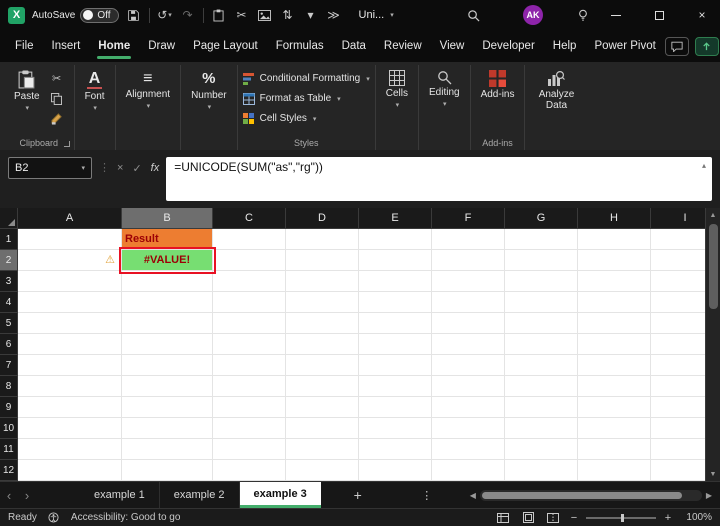  Describe the element at coordinates (322, 449) in the screenshot. I see `cell-D11` at that location.